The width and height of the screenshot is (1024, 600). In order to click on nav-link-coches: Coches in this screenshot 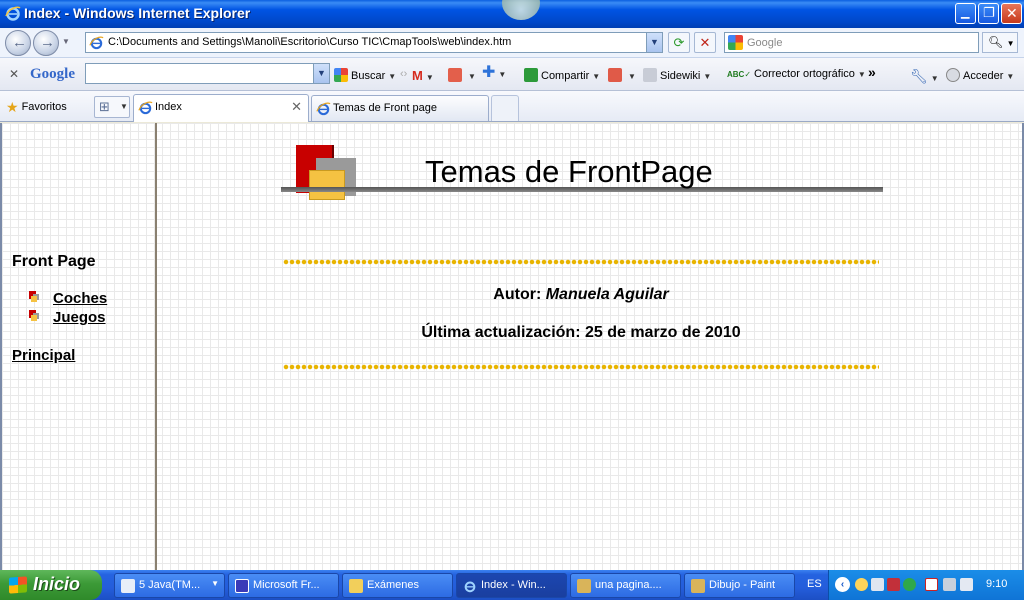, I will do `click(80, 298)`.